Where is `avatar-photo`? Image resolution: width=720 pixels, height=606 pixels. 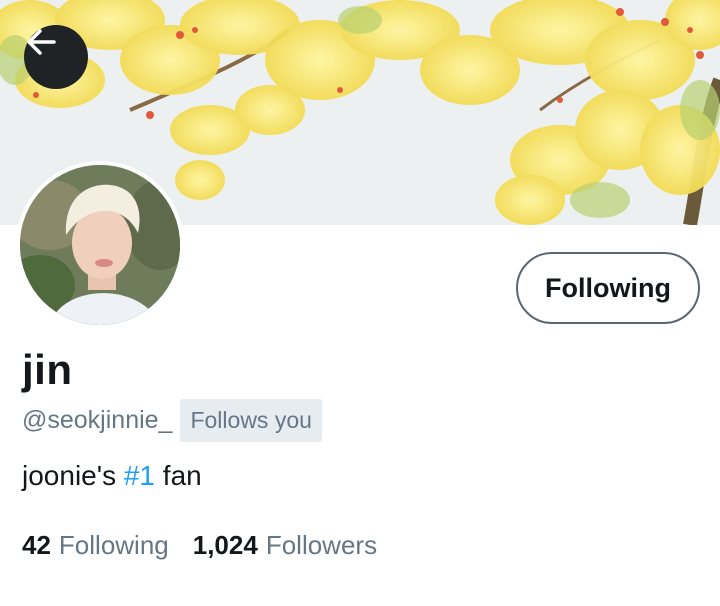 avatar-photo is located at coordinates (100, 245).